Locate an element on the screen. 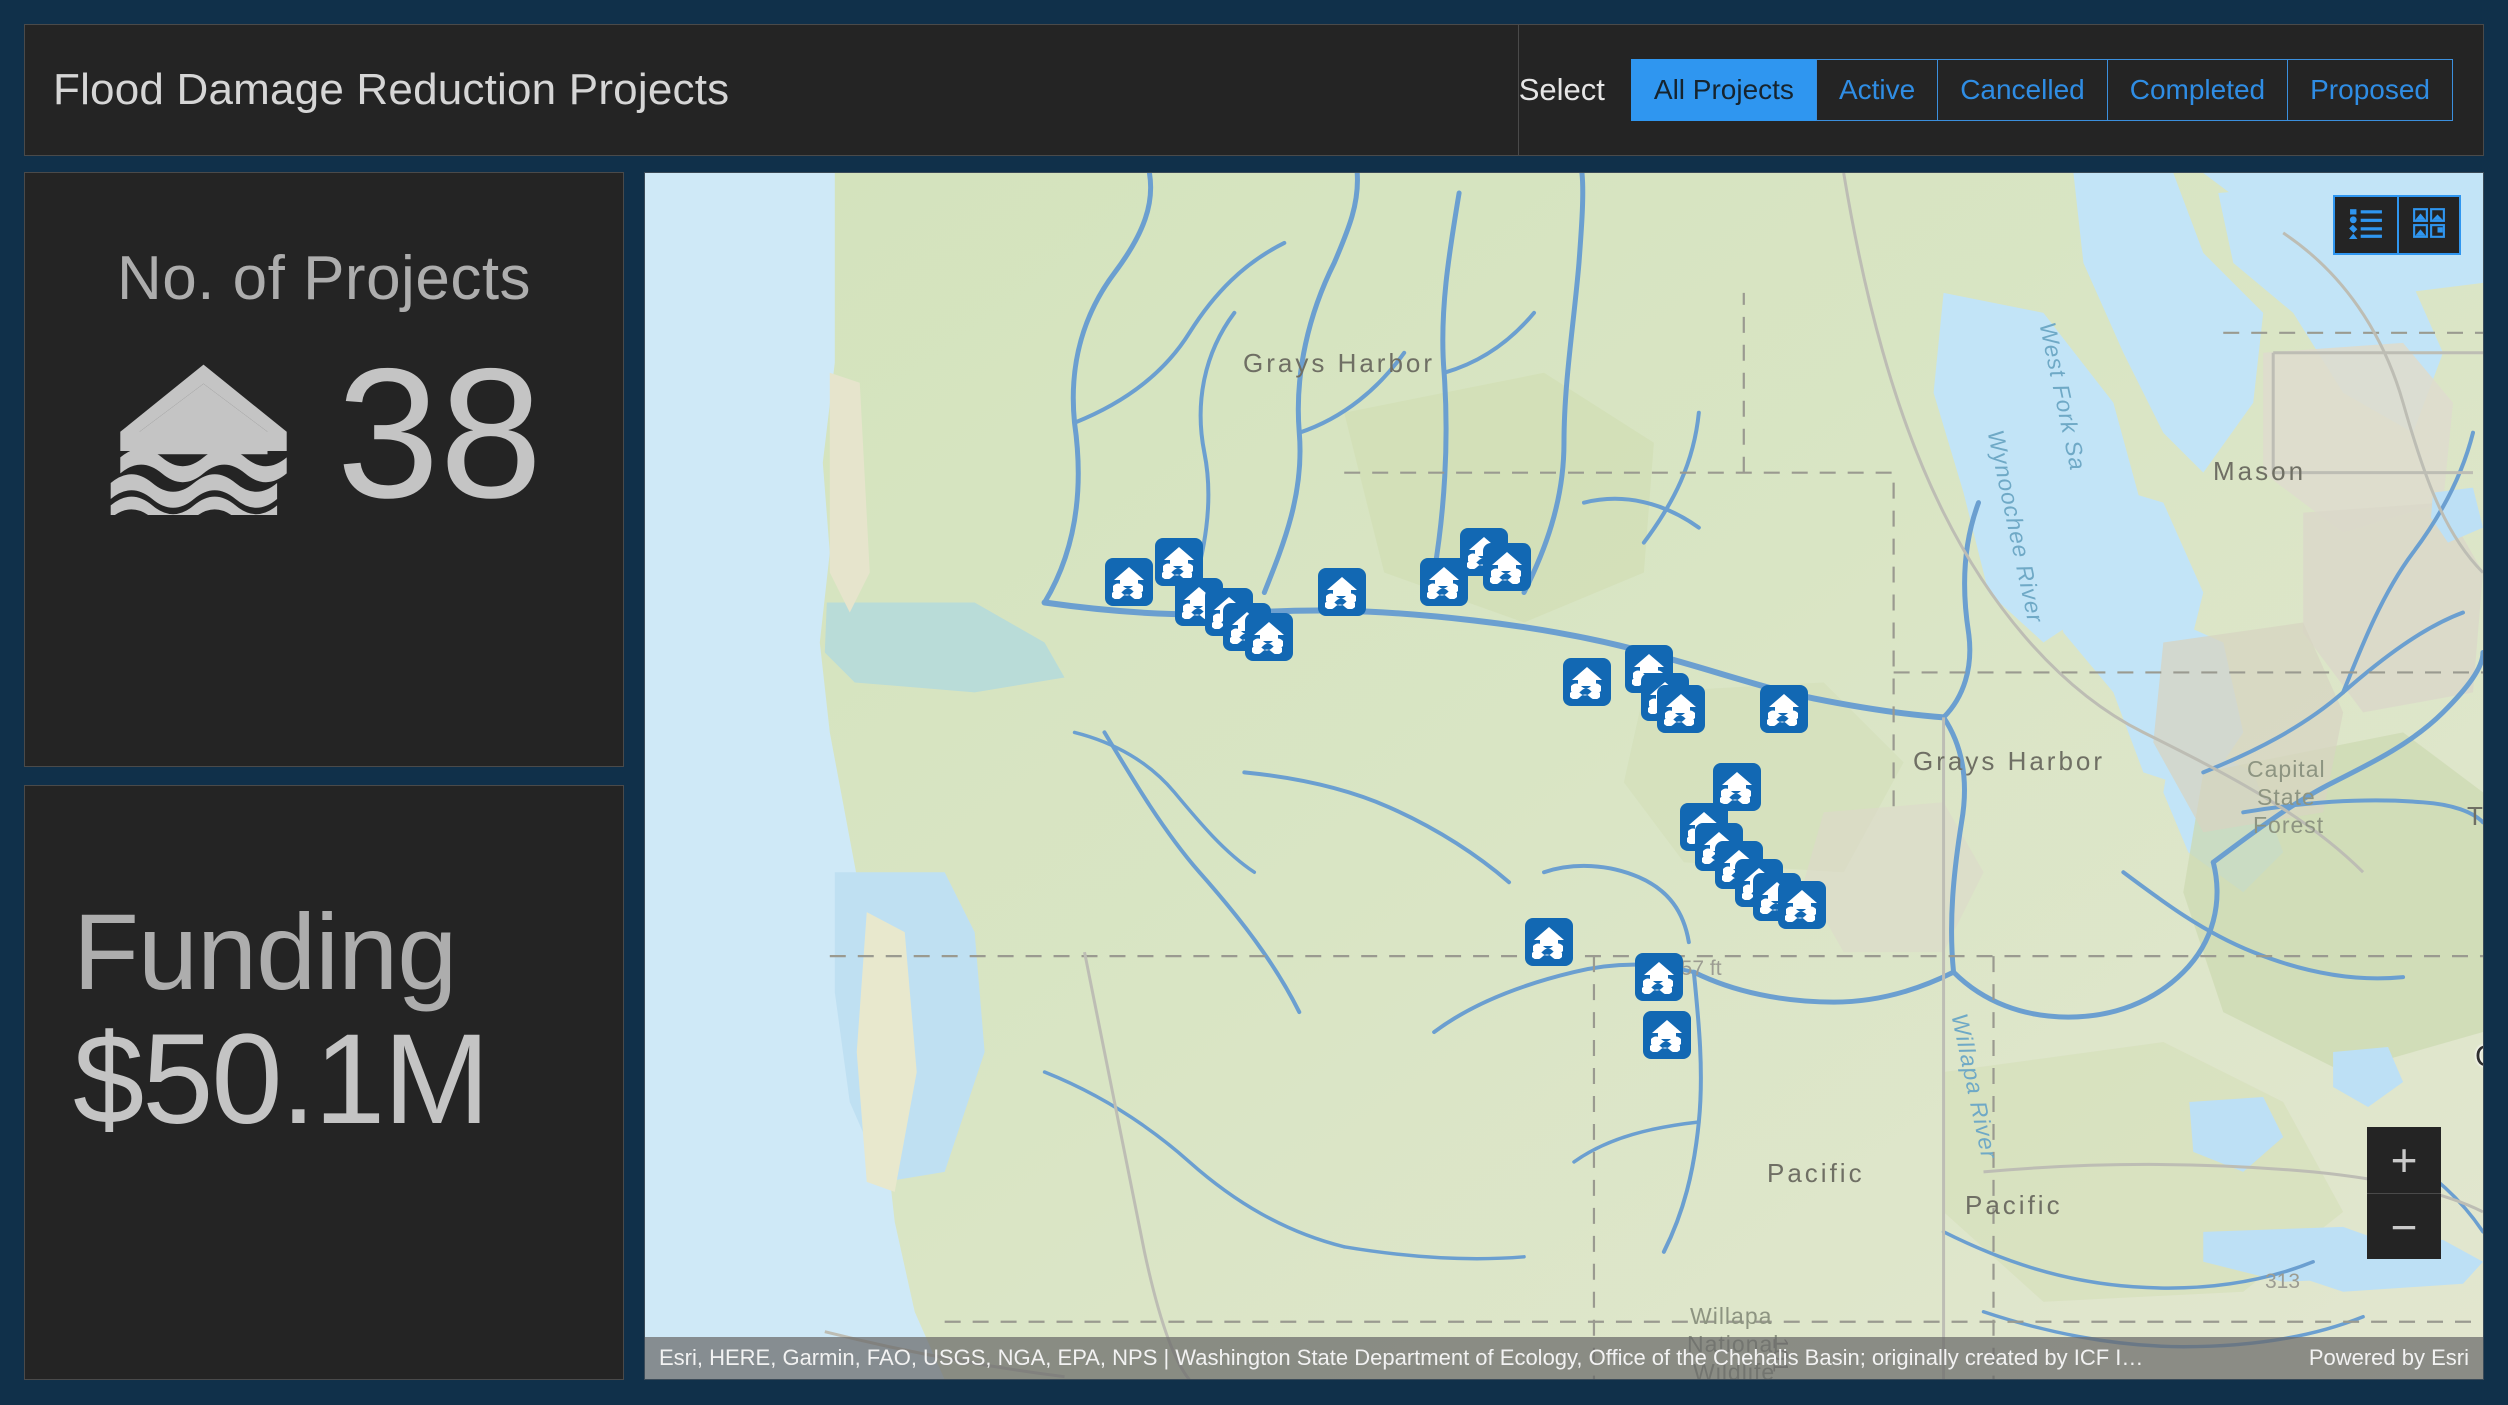 This screenshot has height=1405, width=2508. map-zoom-controls: + − is located at coordinates (2404, 1193).